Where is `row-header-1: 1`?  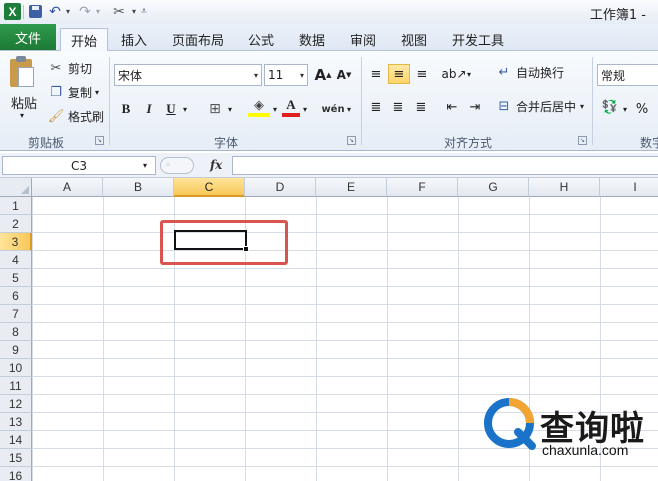
row-header-1: 1 is located at coordinates (16, 206).